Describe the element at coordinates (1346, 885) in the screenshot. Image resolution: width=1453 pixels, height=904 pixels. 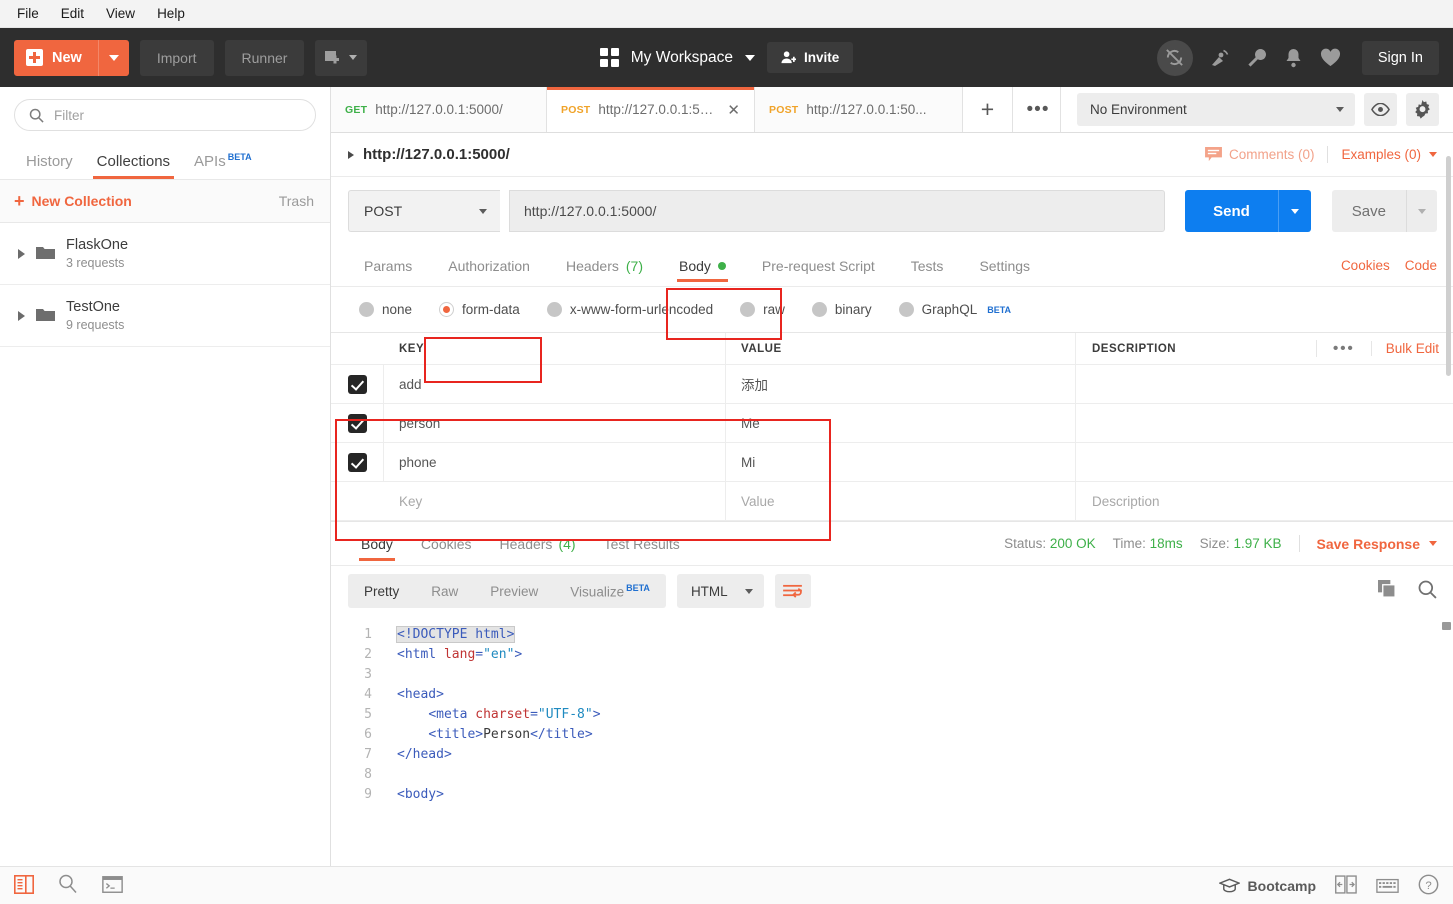
I see `two-pane-button` at that location.